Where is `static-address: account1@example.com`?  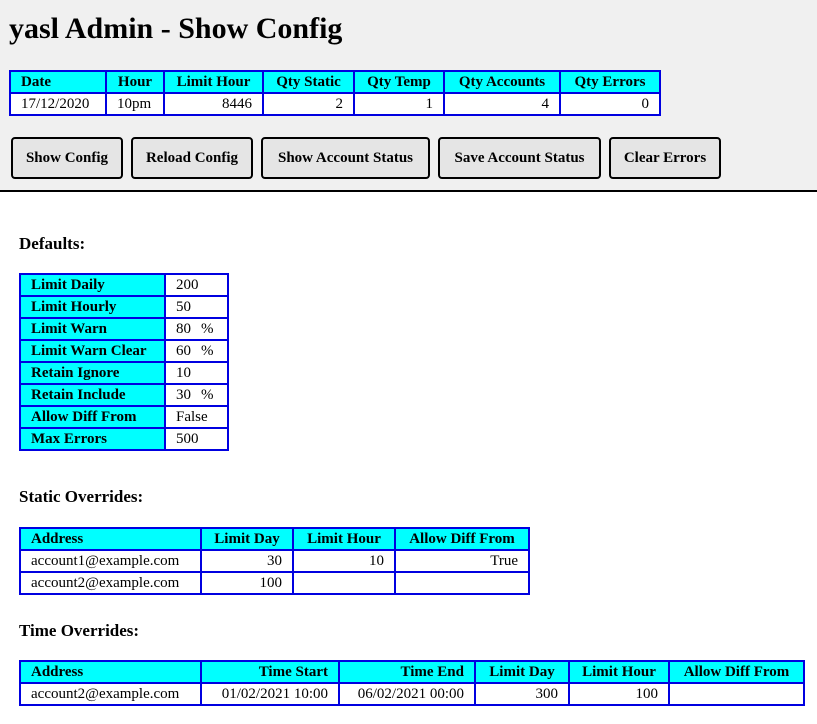
static-address: account1@example.com is located at coordinates (110, 561).